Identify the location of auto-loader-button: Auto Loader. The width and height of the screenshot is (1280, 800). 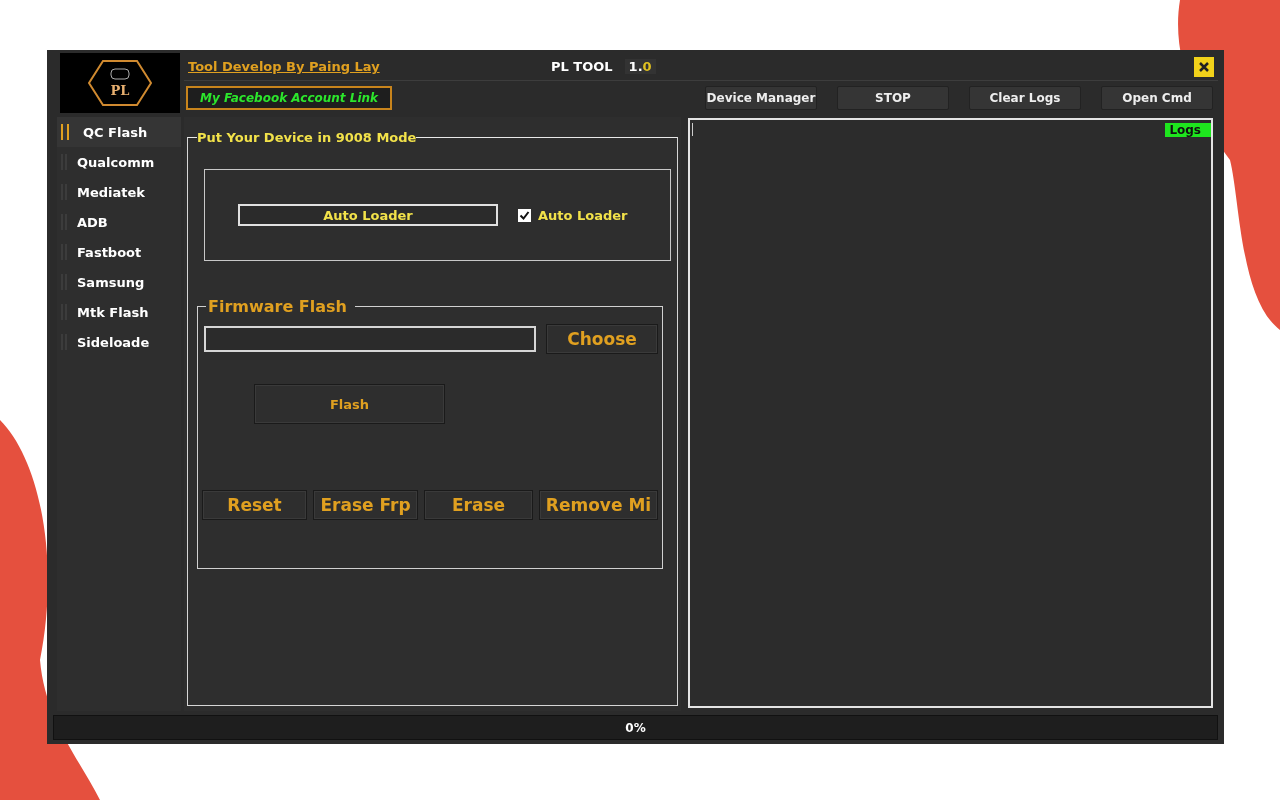
(368, 215).